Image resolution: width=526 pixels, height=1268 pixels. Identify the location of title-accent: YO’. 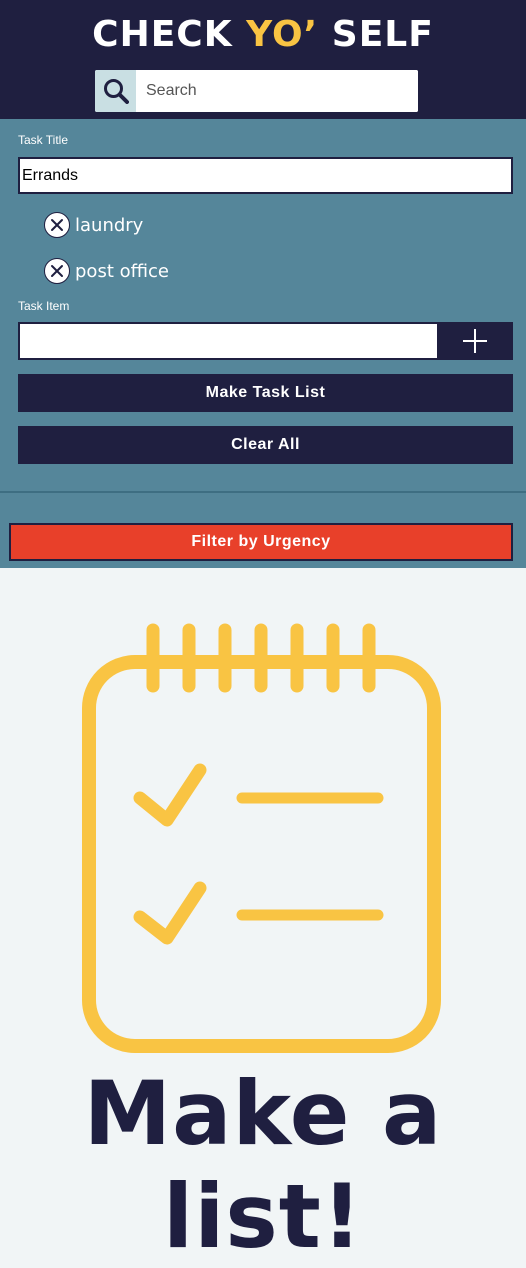
(282, 34).